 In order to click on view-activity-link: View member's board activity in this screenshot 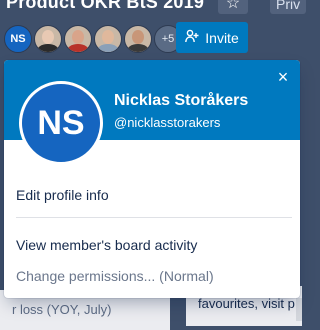, I will do `click(106, 245)`.